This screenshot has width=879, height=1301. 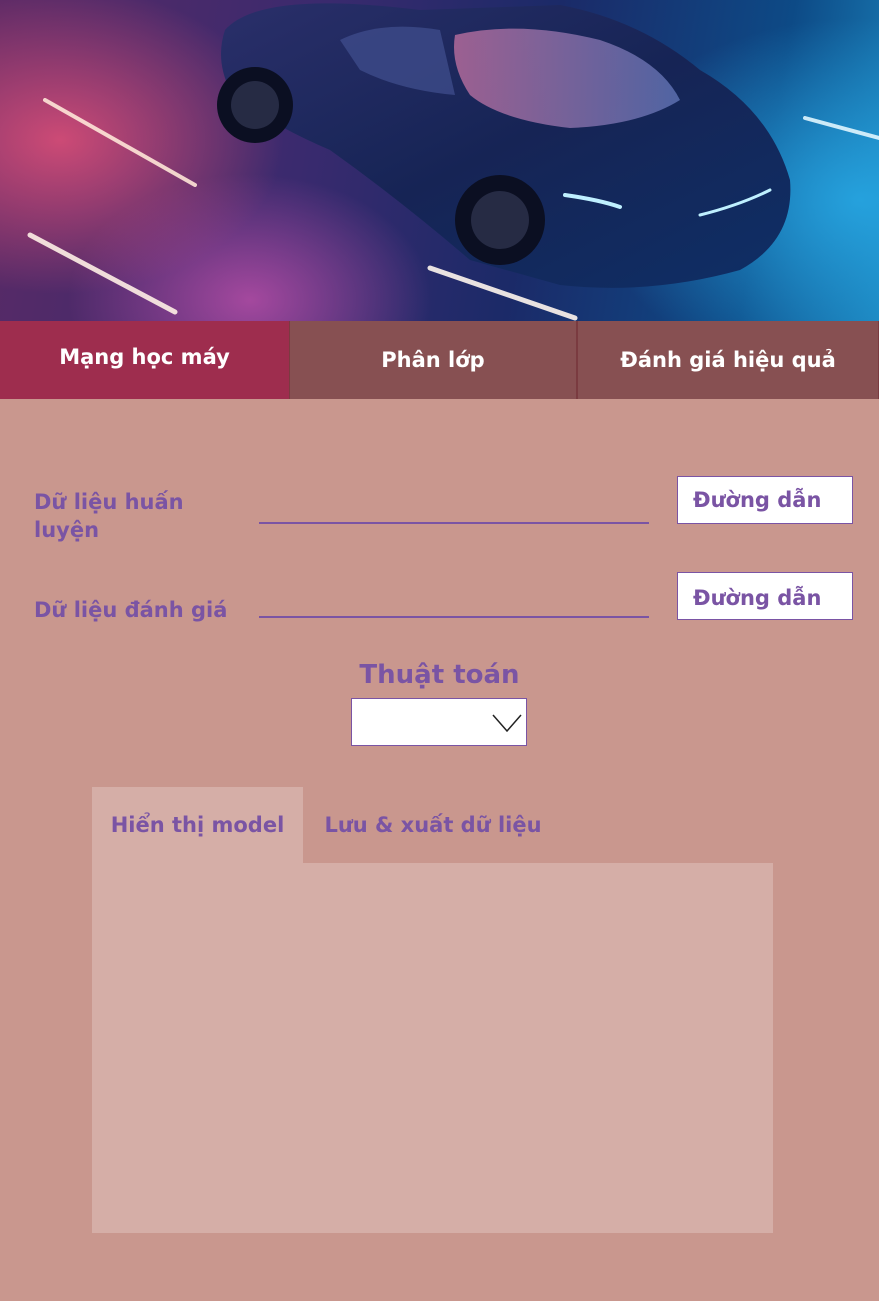 I want to click on training-data-input, so click(x=454, y=509).